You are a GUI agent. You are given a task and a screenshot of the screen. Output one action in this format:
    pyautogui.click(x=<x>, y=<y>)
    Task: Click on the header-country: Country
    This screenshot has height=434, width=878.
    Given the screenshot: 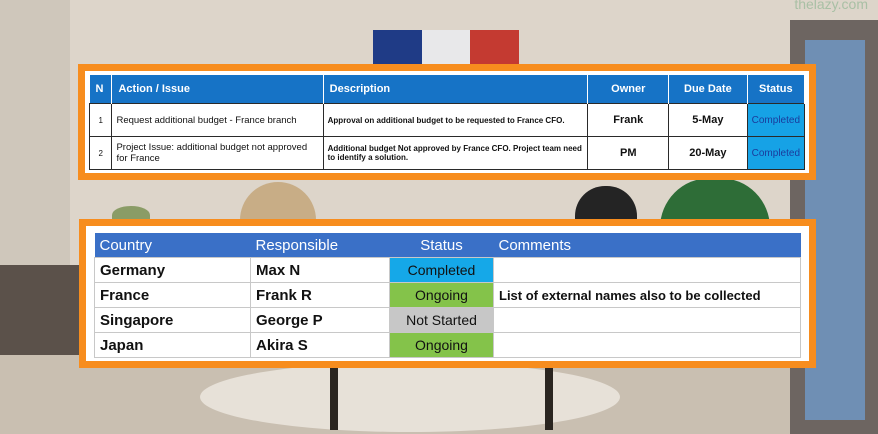 What is the action you would take?
    pyautogui.click(x=172, y=245)
    